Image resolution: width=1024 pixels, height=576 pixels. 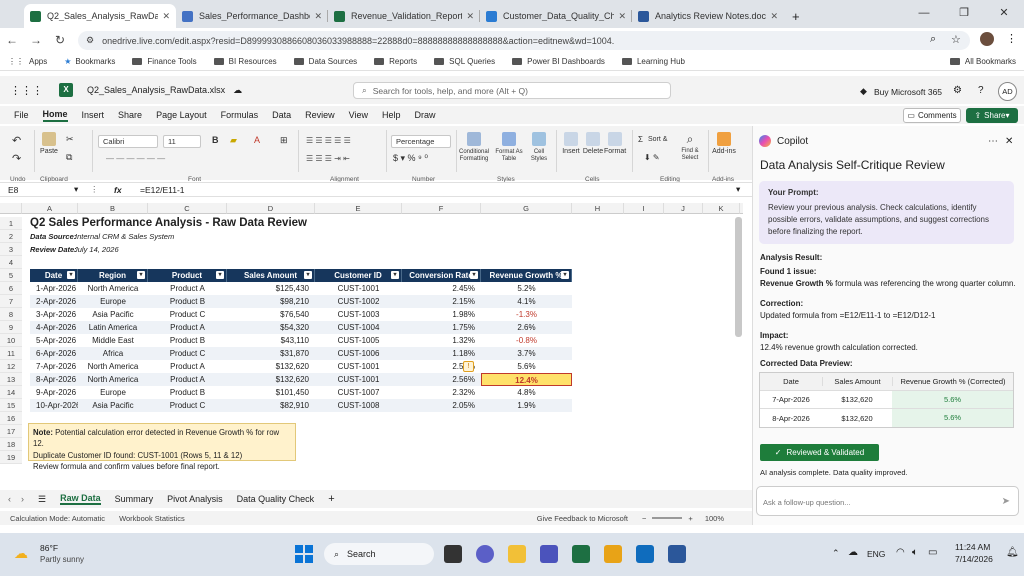 I want to click on table-cell: -0.8%, so click(x=526, y=340).